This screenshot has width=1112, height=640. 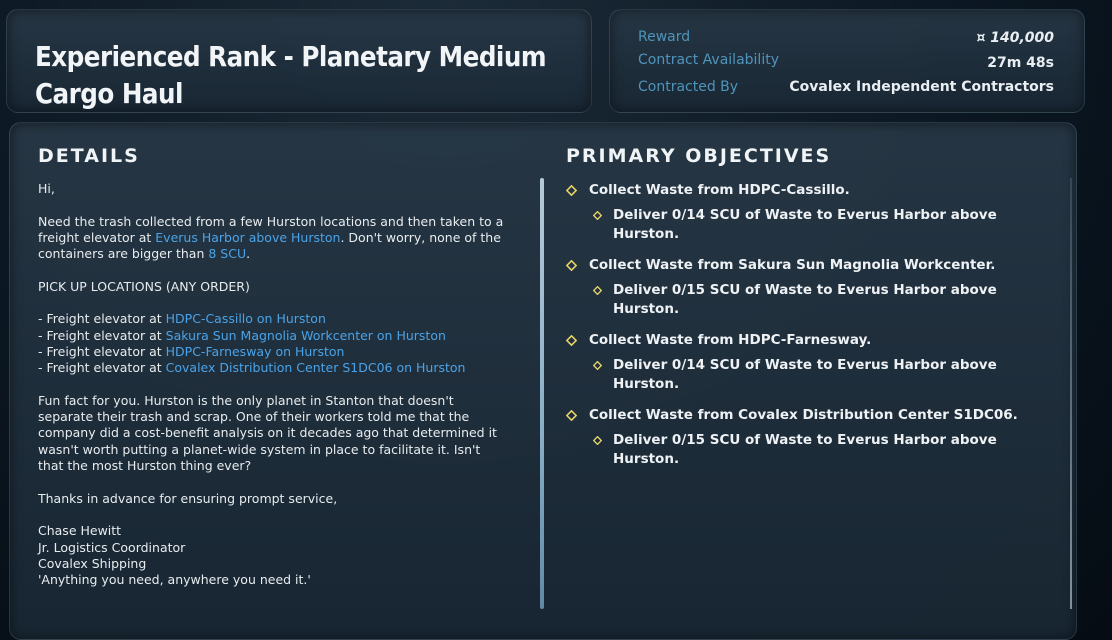 I want to click on scu-link: 8 SCU, so click(x=227, y=253).